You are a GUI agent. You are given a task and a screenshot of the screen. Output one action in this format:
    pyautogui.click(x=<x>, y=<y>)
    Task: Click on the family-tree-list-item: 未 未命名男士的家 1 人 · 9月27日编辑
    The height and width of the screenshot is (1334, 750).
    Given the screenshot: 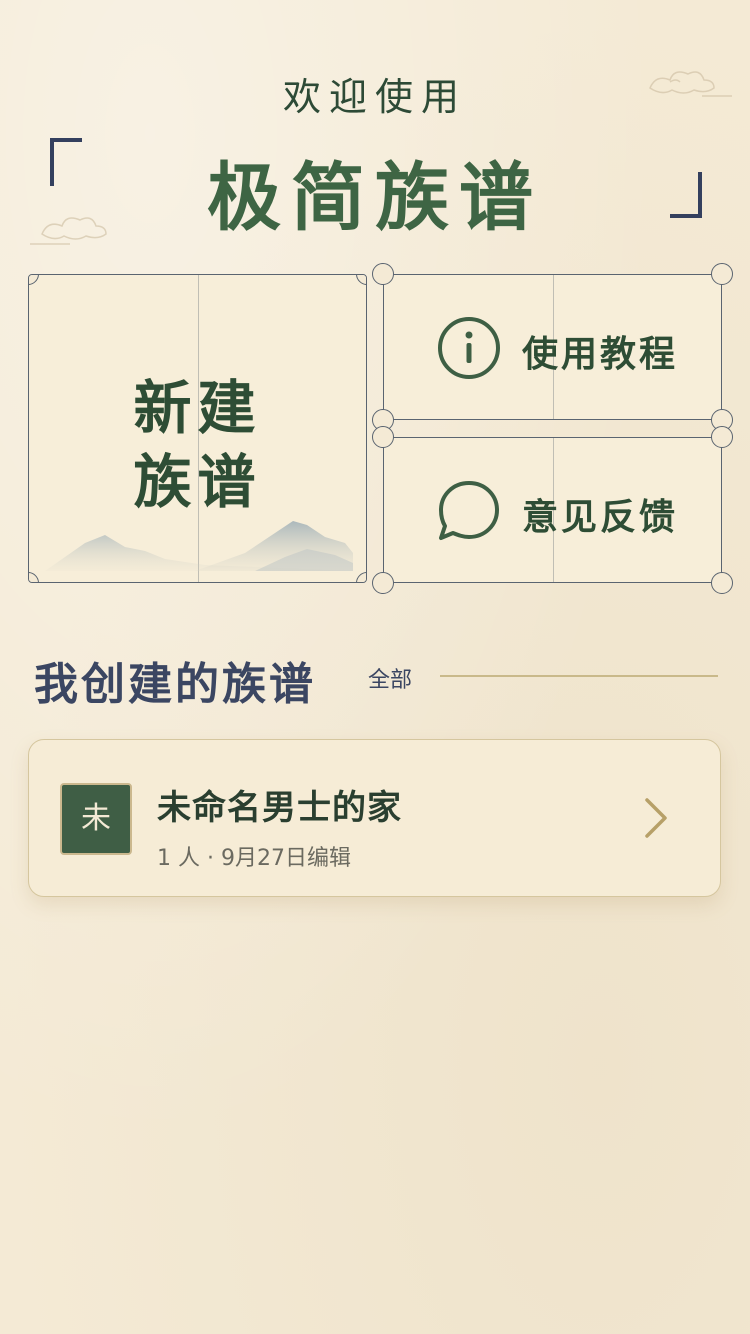 What is the action you would take?
    pyautogui.click(x=374, y=818)
    